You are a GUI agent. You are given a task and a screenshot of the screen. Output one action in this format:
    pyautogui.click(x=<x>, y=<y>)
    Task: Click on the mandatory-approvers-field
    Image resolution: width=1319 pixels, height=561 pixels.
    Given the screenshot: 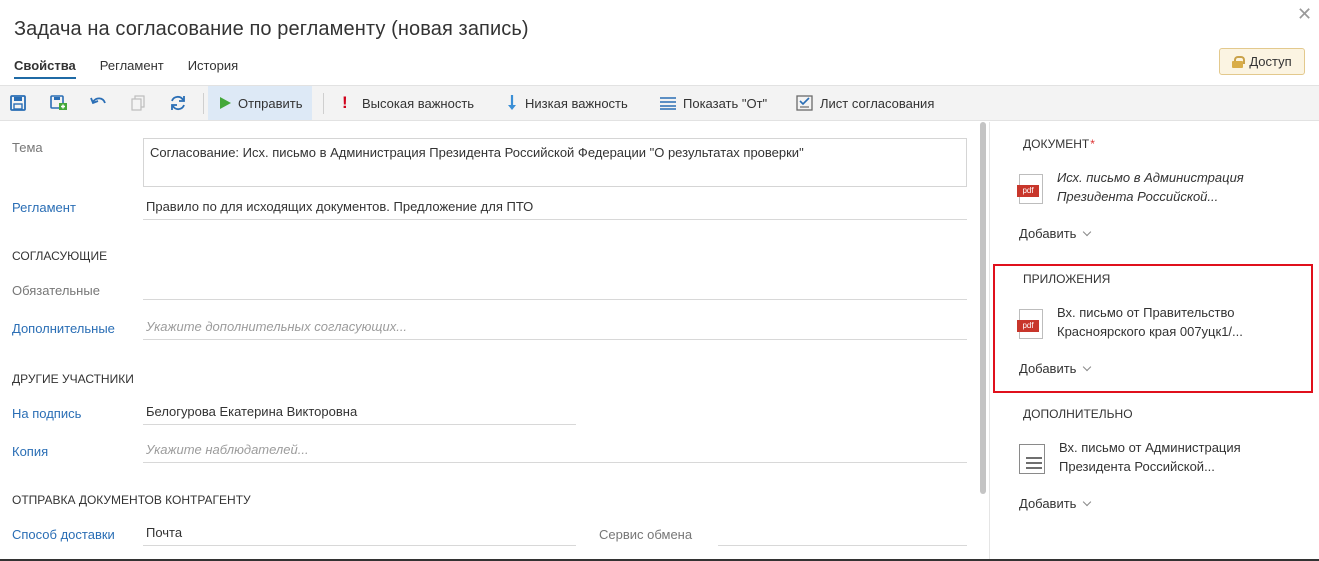 What is the action you would take?
    pyautogui.click(x=555, y=289)
    